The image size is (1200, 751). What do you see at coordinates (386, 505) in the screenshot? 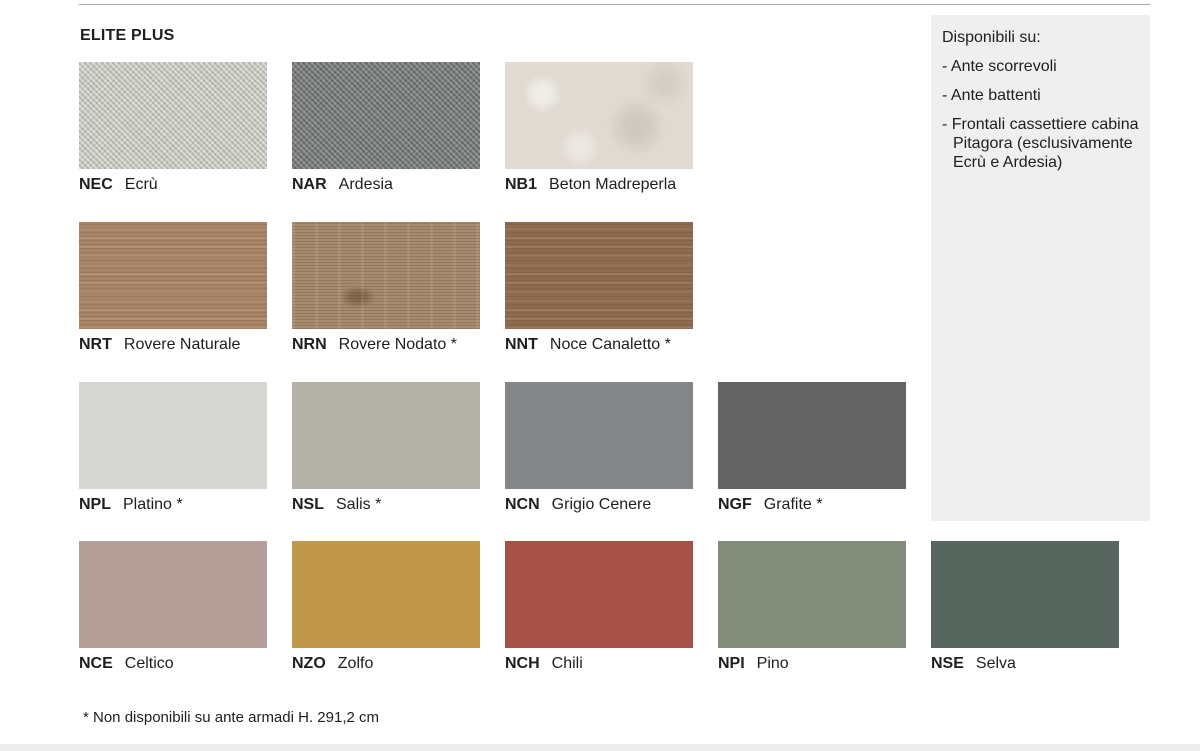
I see `swatch-label: NSL Salis *` at bounding box center [386, 505].